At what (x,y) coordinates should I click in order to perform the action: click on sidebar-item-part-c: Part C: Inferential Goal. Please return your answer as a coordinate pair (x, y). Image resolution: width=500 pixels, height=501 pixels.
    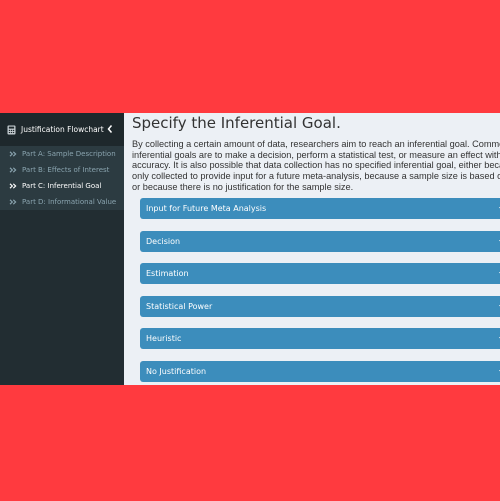
    Looking at the image, I should click on (62, 186).